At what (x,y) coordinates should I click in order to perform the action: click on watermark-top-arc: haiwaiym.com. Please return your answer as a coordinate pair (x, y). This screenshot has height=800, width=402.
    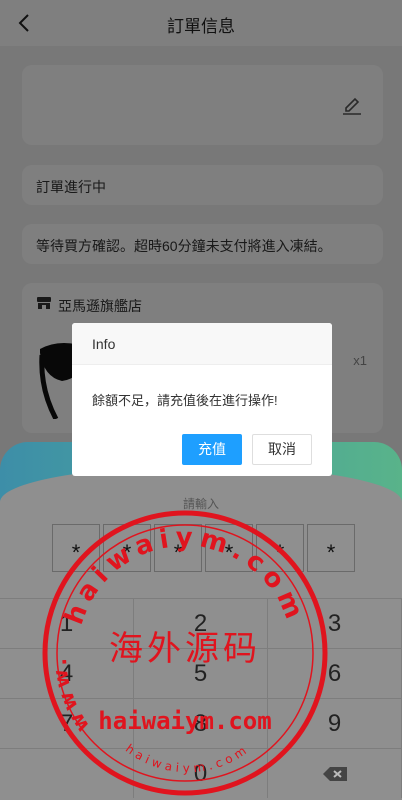
    Looking at the image, I should click on (185, 576).